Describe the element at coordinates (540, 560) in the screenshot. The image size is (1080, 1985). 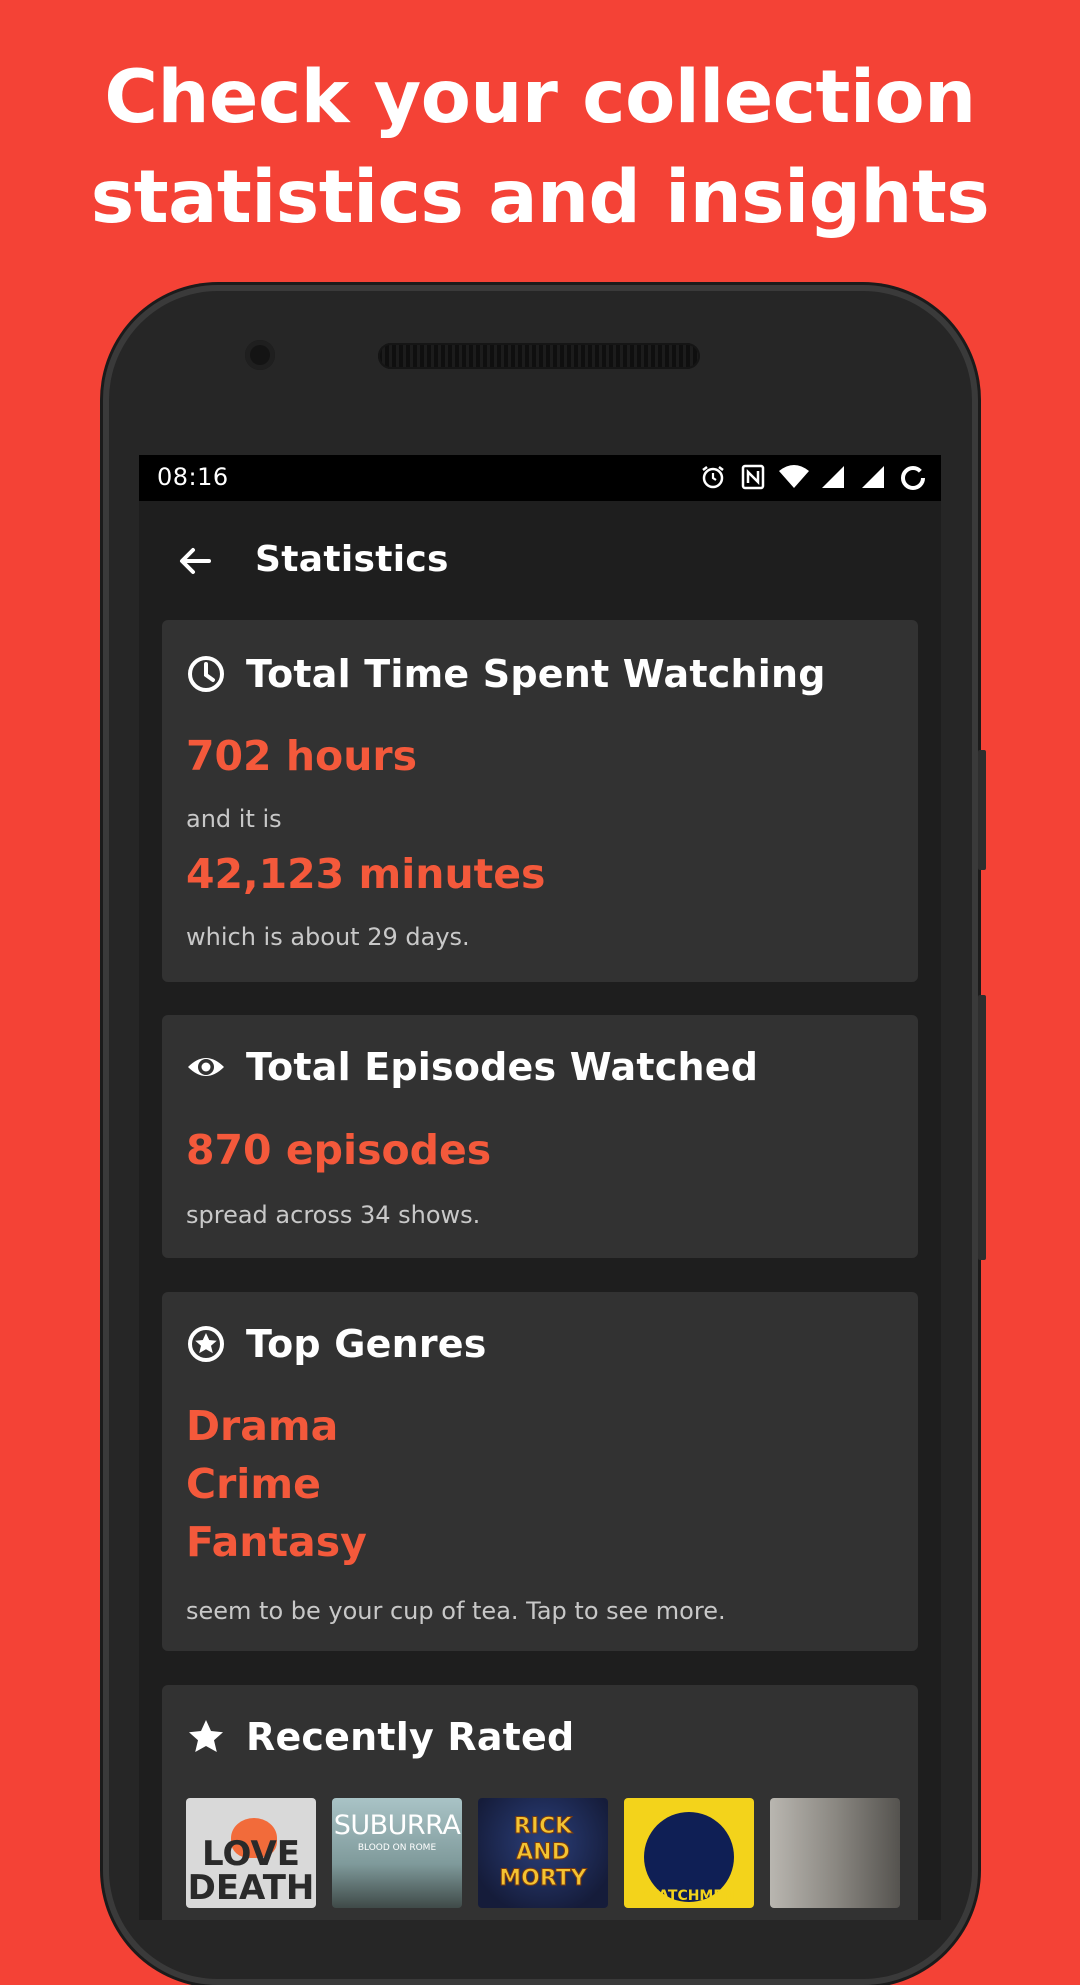
I see `app-toolbar: Statistics` at that location.